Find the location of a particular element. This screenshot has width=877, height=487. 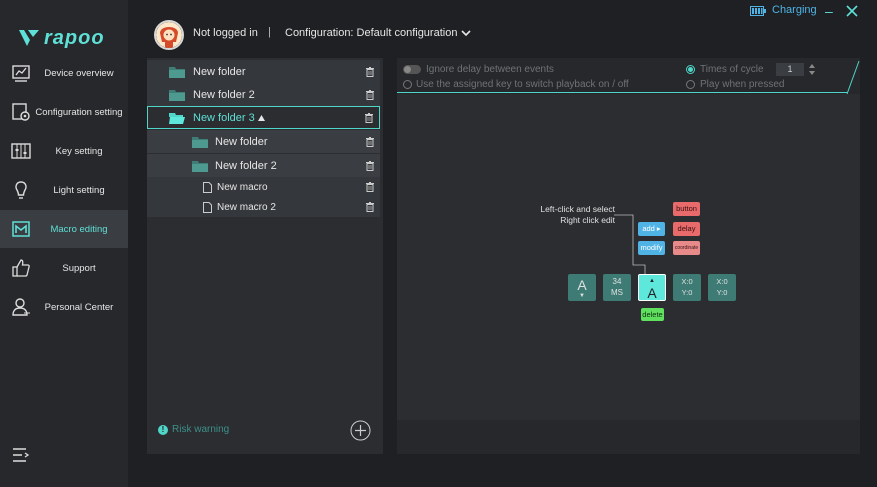

delete-button: delete is located at coordinates (652, 314).